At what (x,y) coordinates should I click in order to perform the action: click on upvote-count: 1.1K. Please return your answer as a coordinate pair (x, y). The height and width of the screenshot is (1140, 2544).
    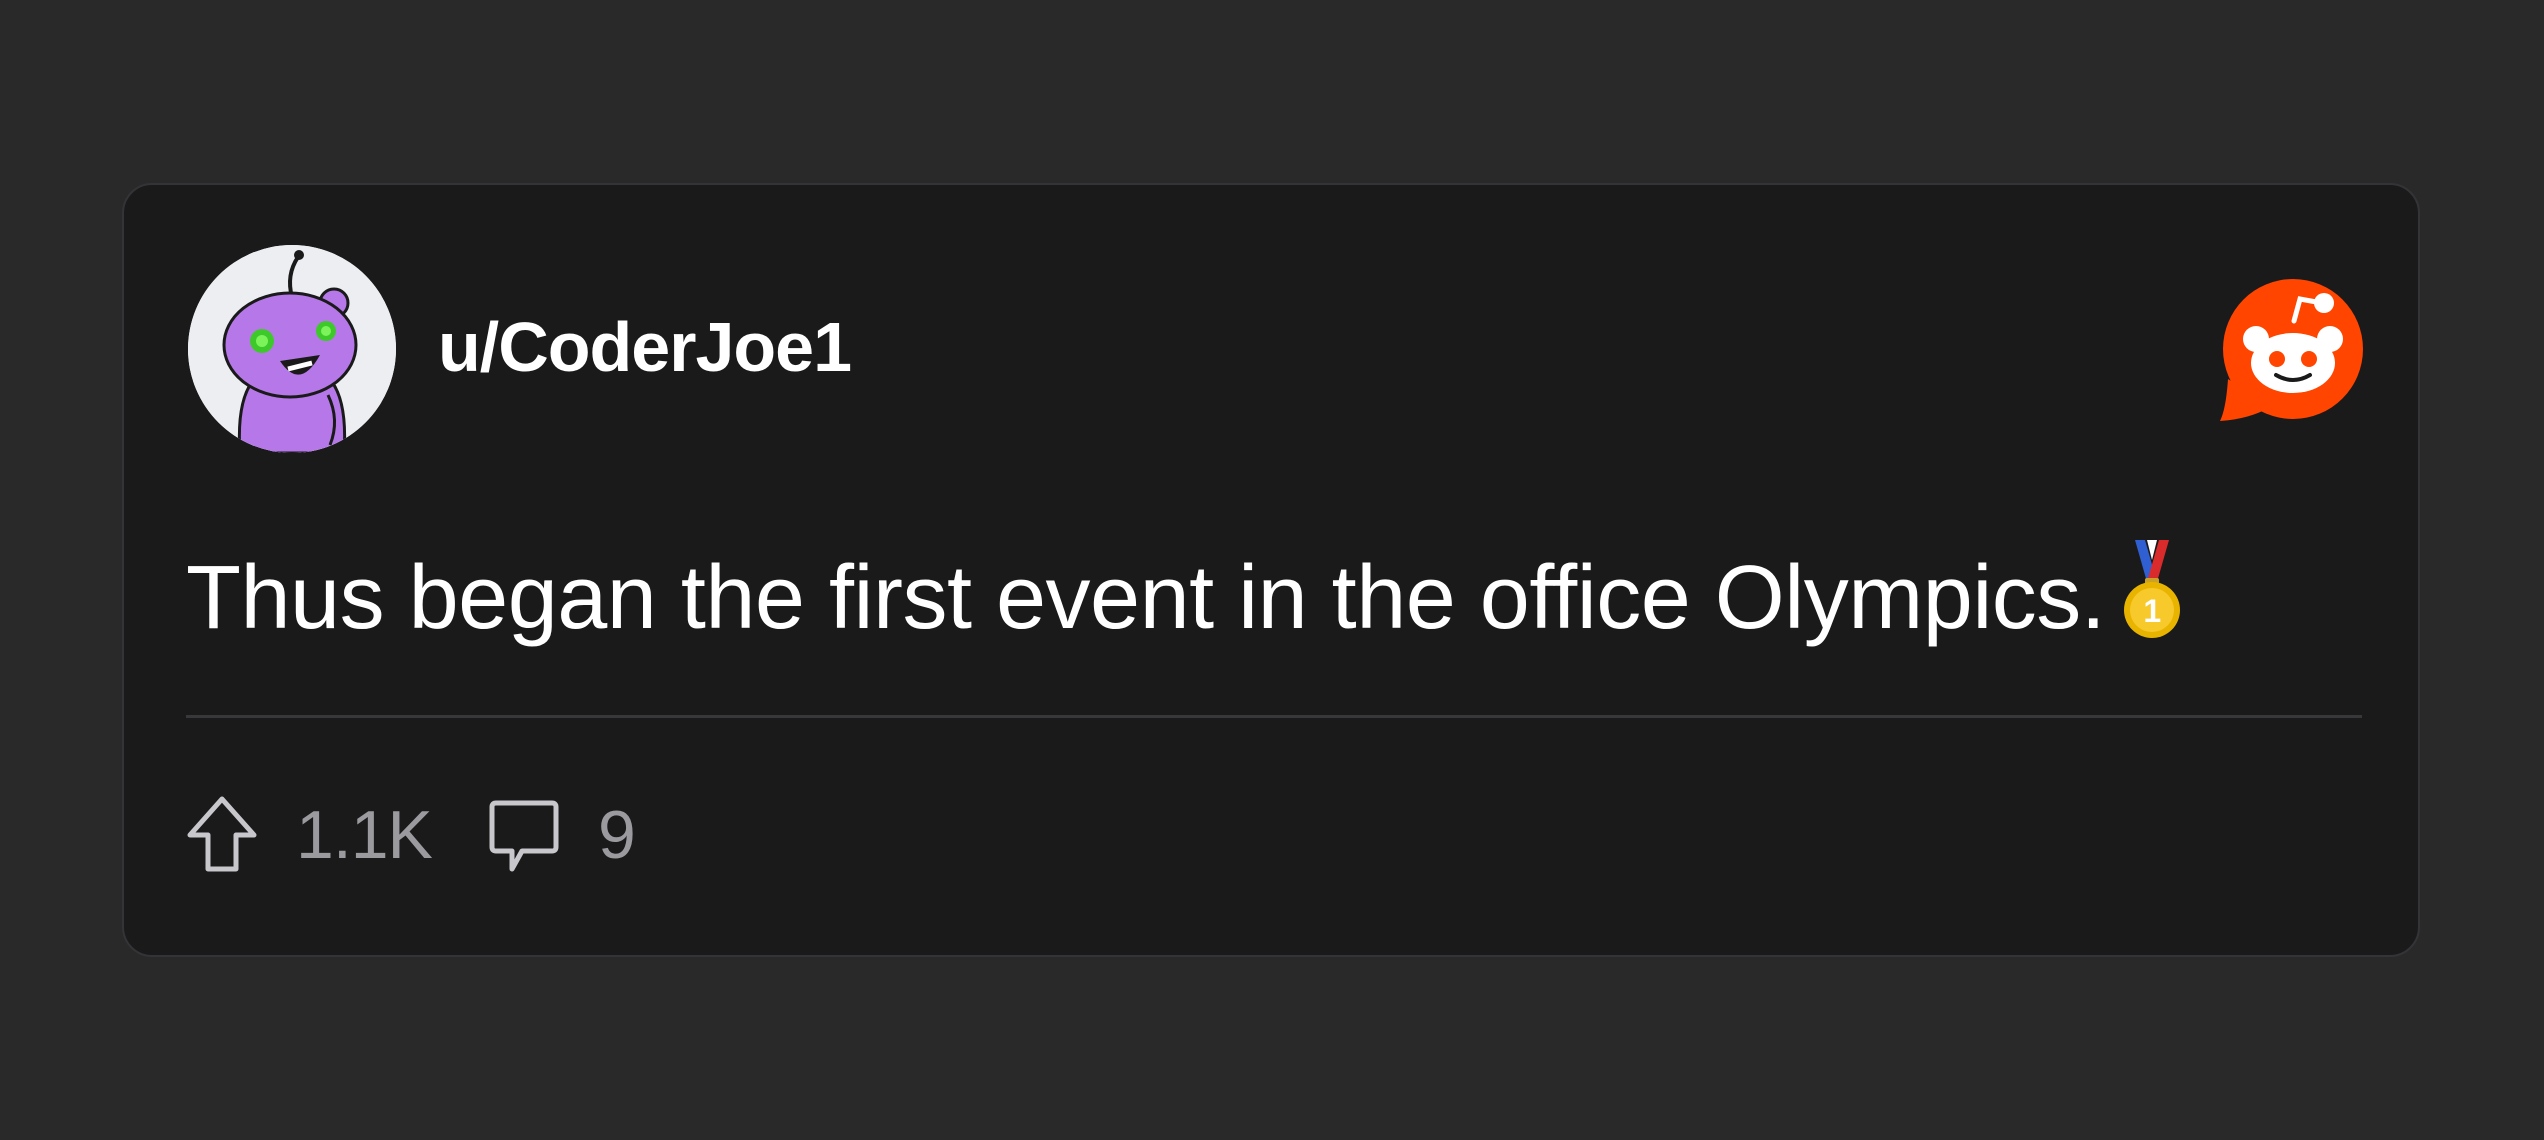
    Looking at the image, I should click on (364, 835).